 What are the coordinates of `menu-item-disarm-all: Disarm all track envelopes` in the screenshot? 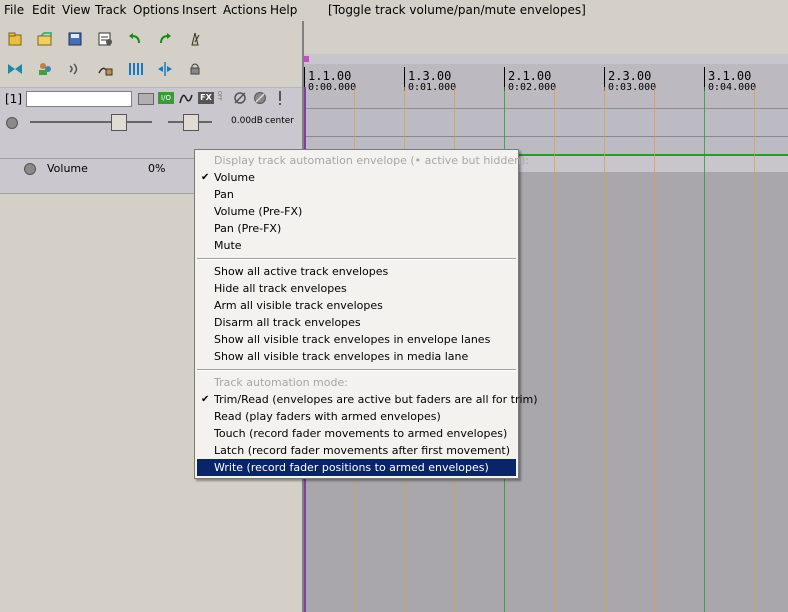 It's located at (356, 322).